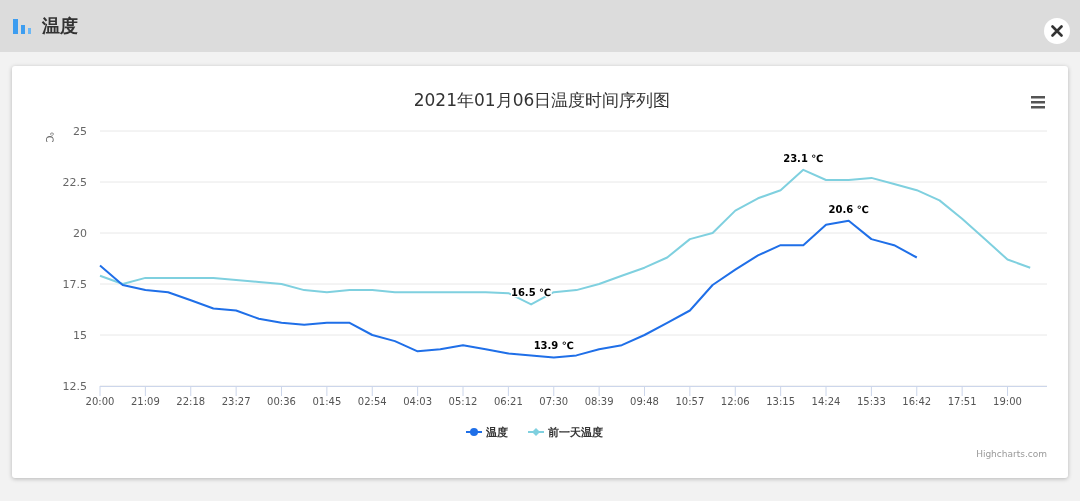 Image resolution: width=1080 pixels, height=501 pixels. Describe the element at coordinates (644, 401) in the screenshot. I see `axis-label: 09:48` at that location.